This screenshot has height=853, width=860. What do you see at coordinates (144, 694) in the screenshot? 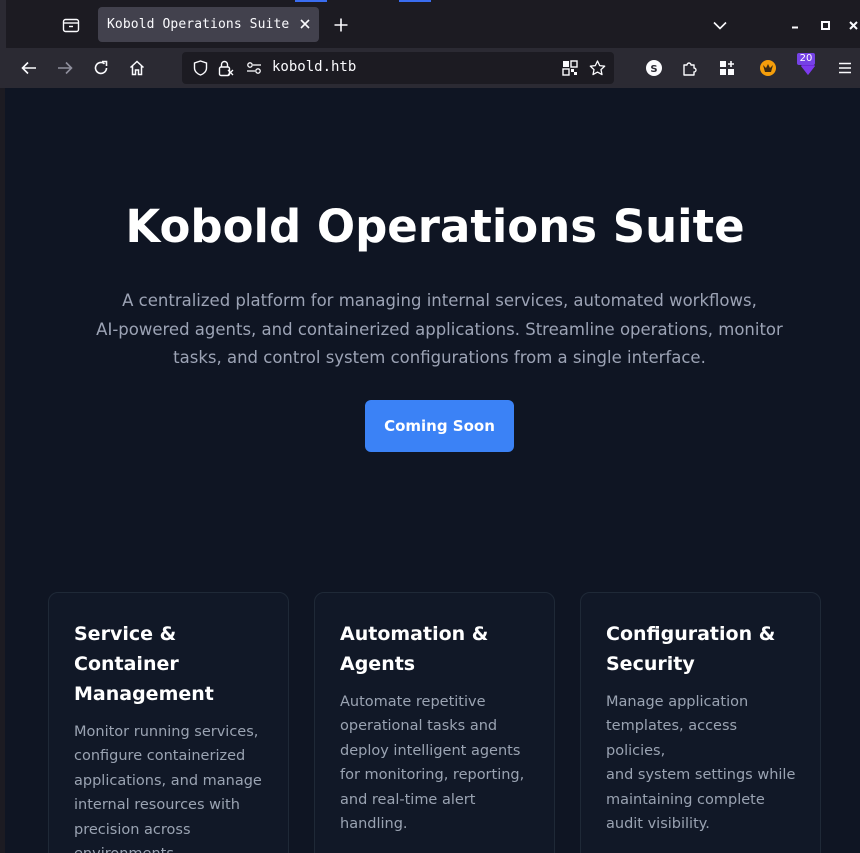
I see `card-title-line: Management` at bounding box center [144, 694].